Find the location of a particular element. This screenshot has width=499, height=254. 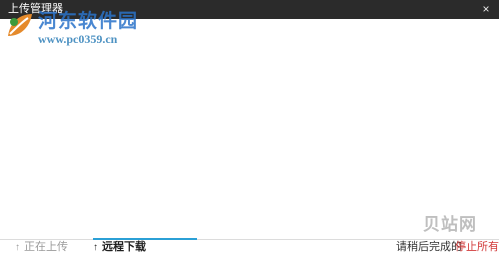

corner-watermark: 贝站网 is located at coordinates (450, 225).